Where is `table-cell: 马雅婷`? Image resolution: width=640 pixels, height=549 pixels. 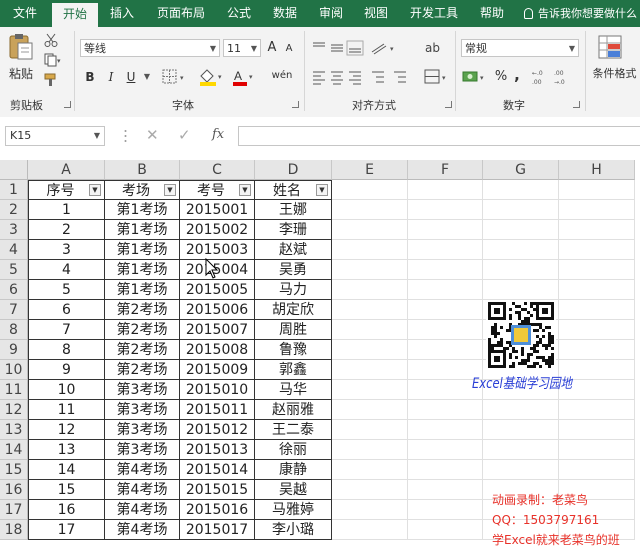
table-cell: 马雅婷 is located at coordinates (293, 510).